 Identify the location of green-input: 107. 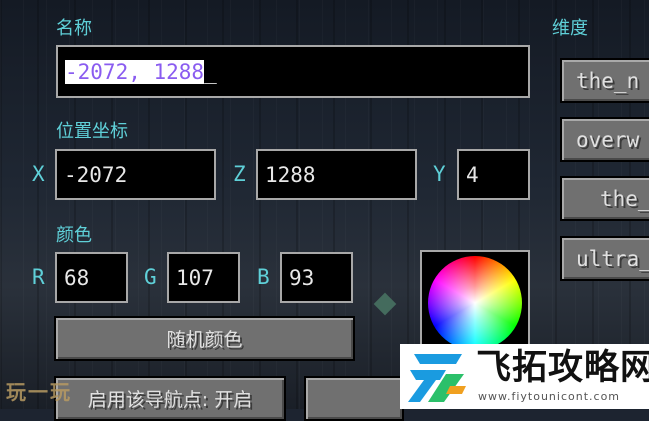
(203, 277).